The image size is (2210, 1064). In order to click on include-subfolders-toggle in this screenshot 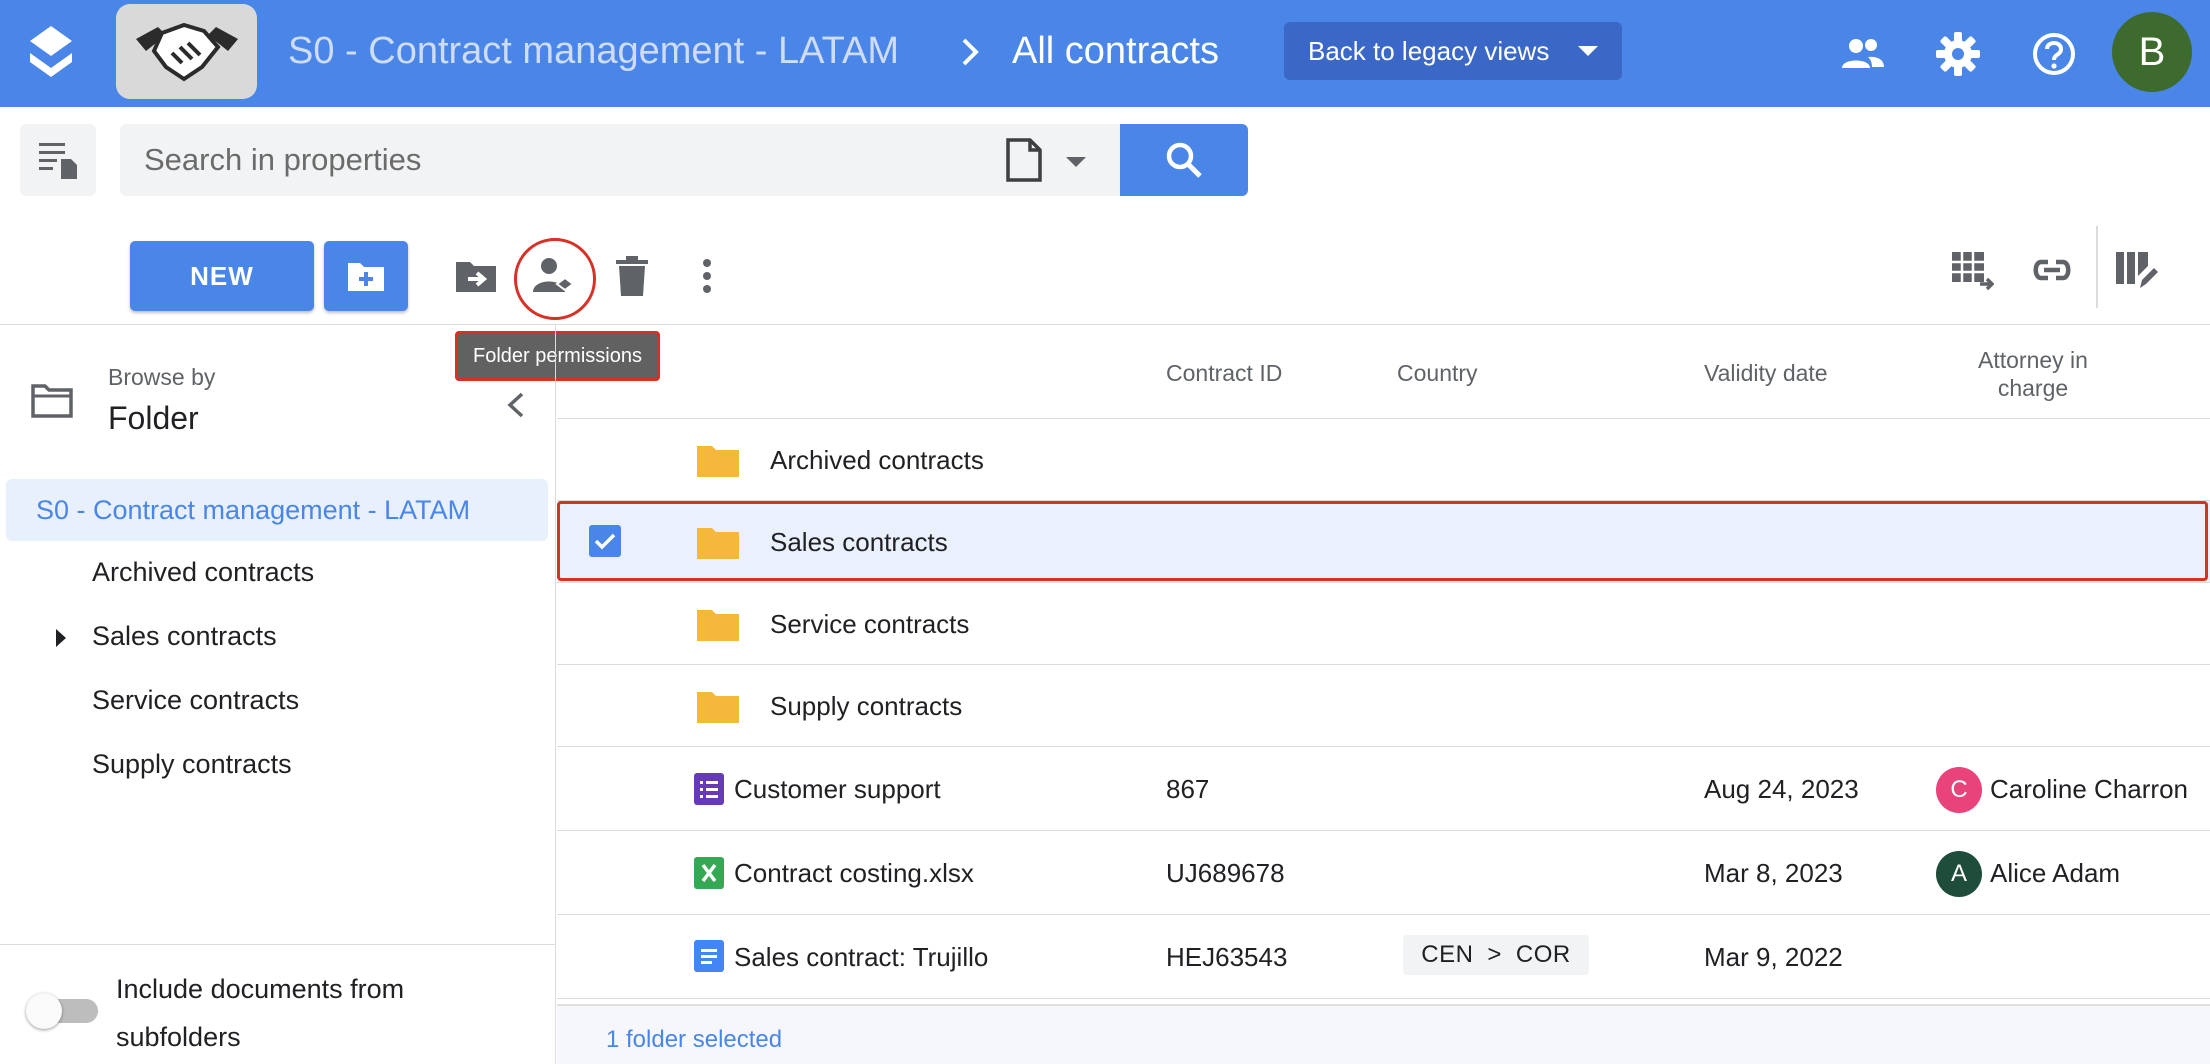, I will do `click(63, 1011)`.